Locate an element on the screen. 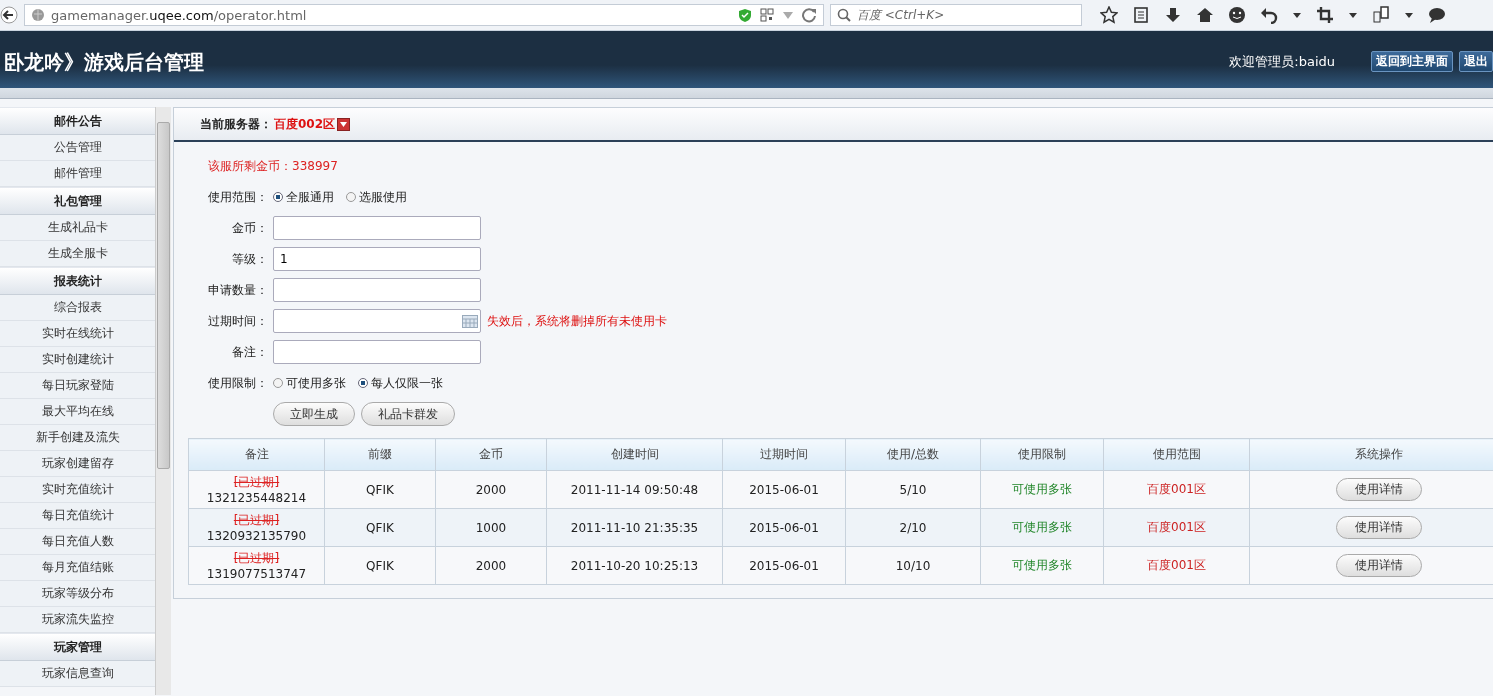  sidebar-item: 公告管理 is located at coordinates (77, 148).